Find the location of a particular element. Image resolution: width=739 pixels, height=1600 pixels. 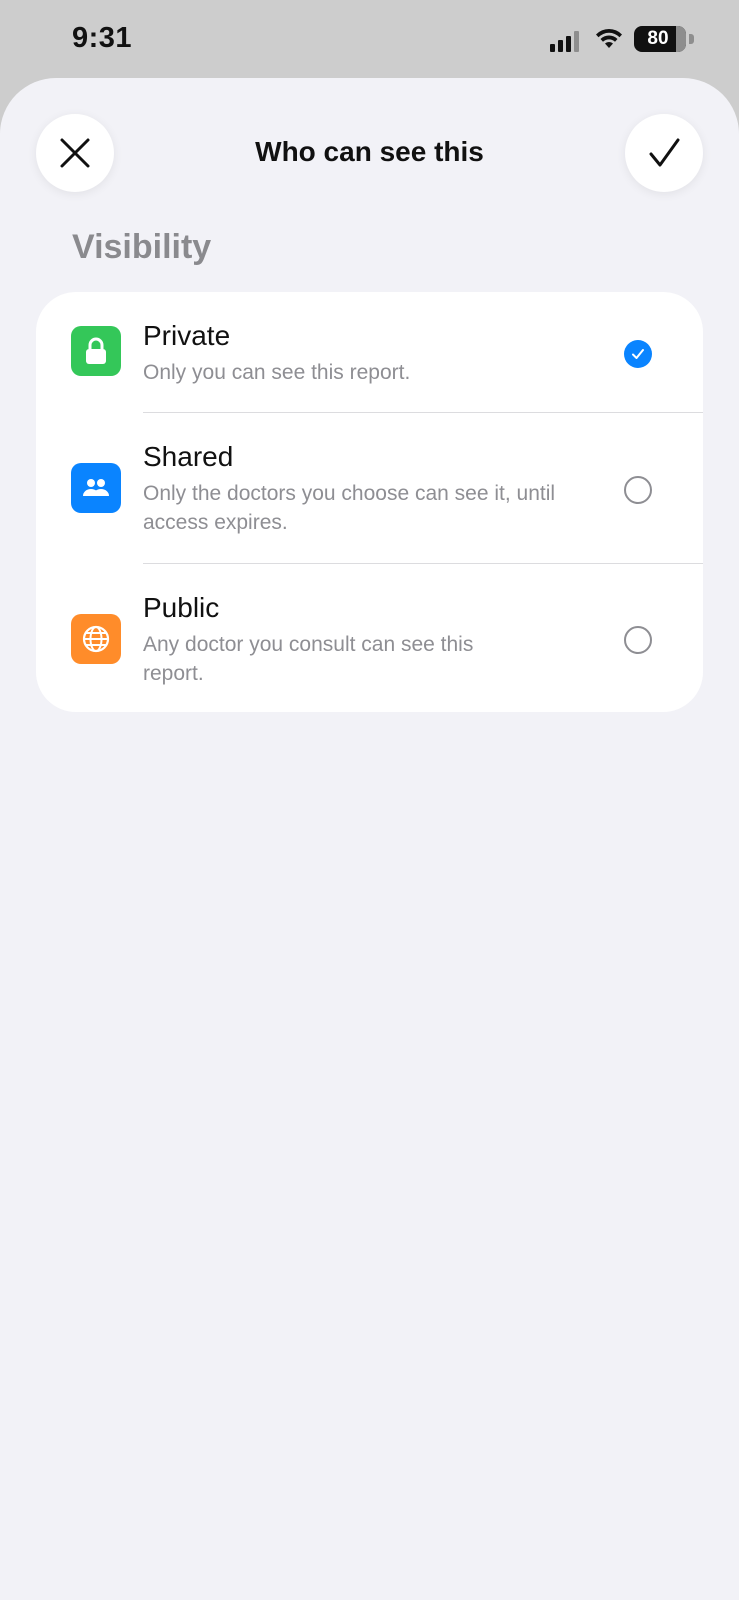

wifi-icon is located at coordinates (609, 38).